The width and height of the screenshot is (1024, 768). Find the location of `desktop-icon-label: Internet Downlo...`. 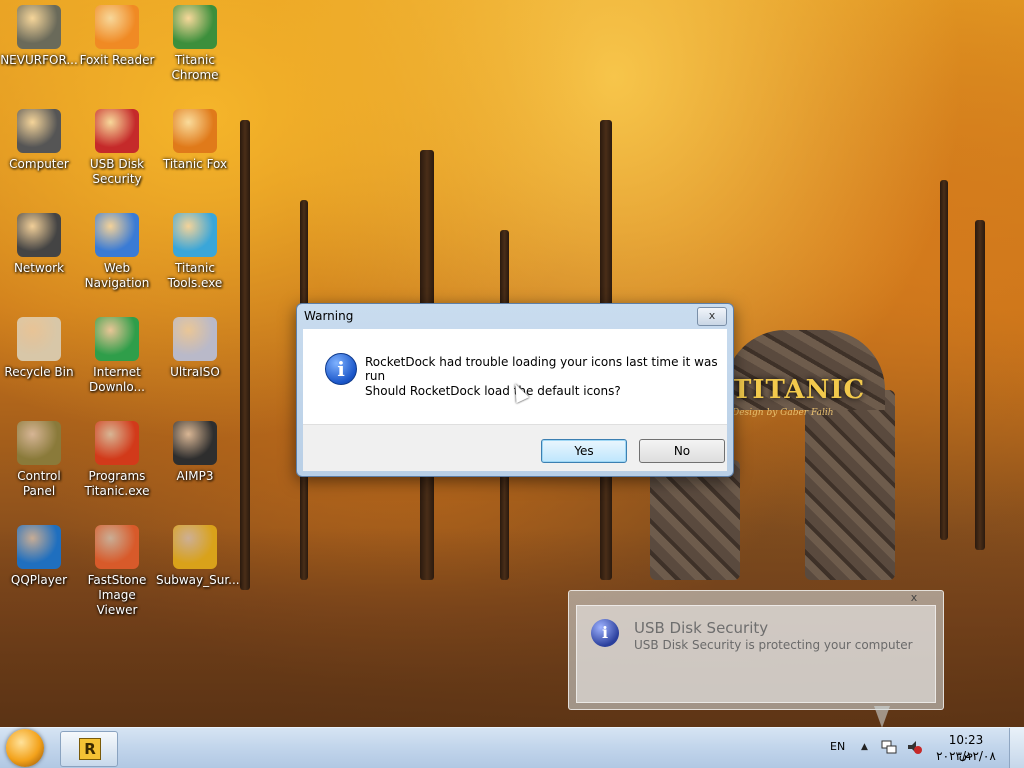

desktop-icon-label: Internet Downlo... is located at coordinates (117, 379).